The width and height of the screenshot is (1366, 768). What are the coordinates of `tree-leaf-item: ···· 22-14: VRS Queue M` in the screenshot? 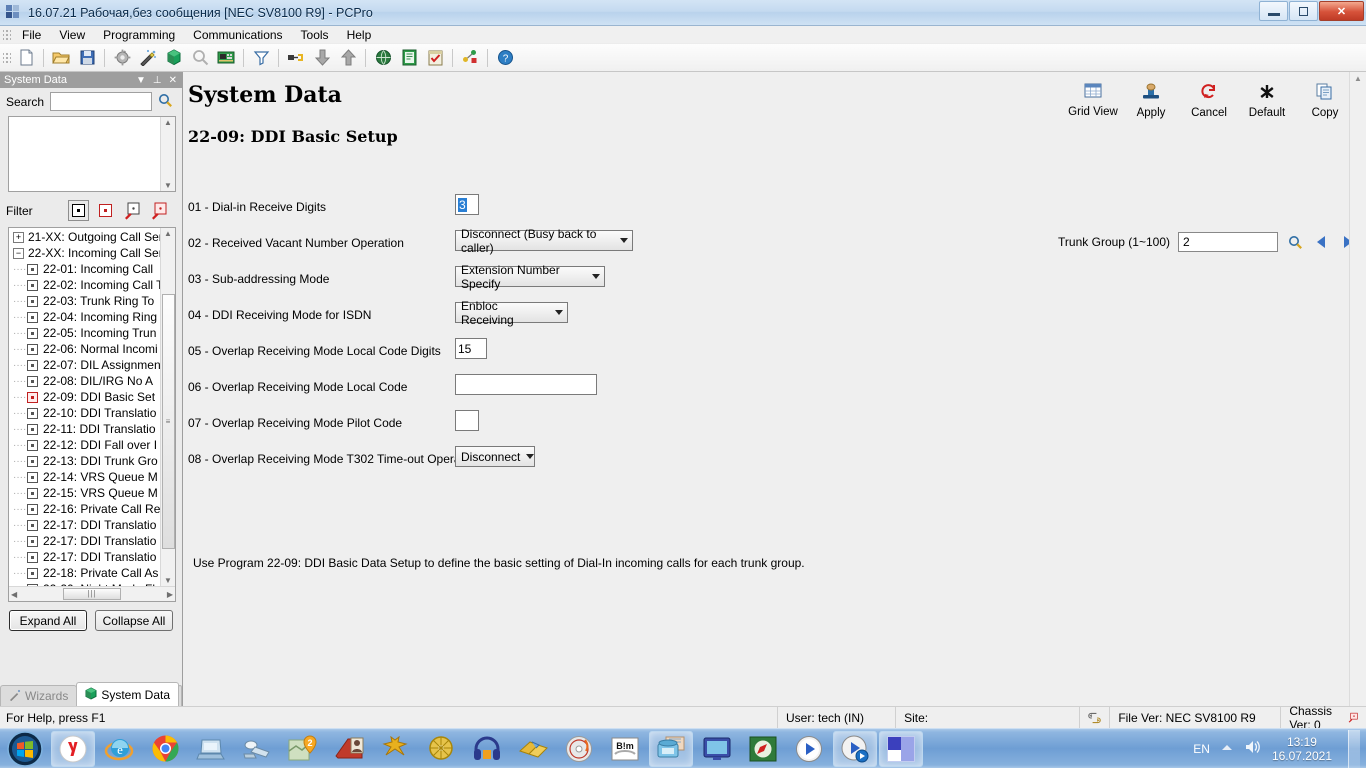 It's located at (84, 477).